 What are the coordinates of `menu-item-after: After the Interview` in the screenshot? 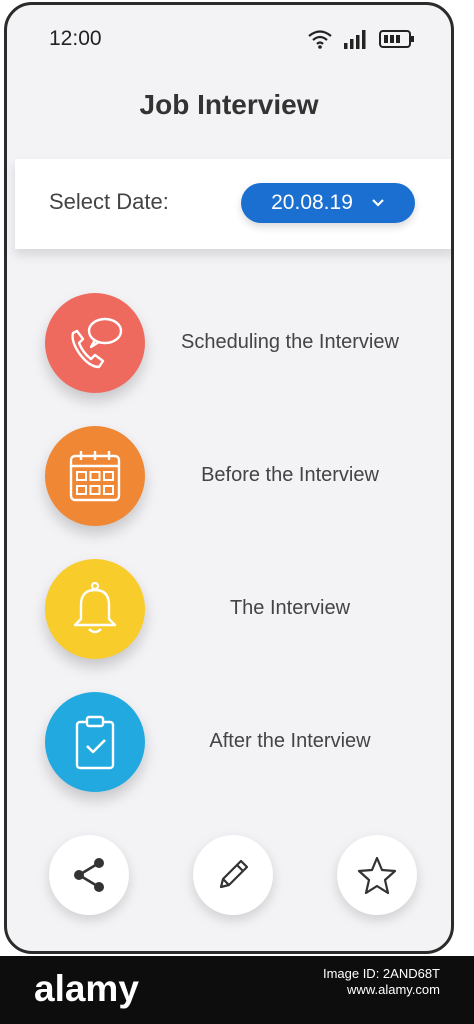 It's located at (229, 742).